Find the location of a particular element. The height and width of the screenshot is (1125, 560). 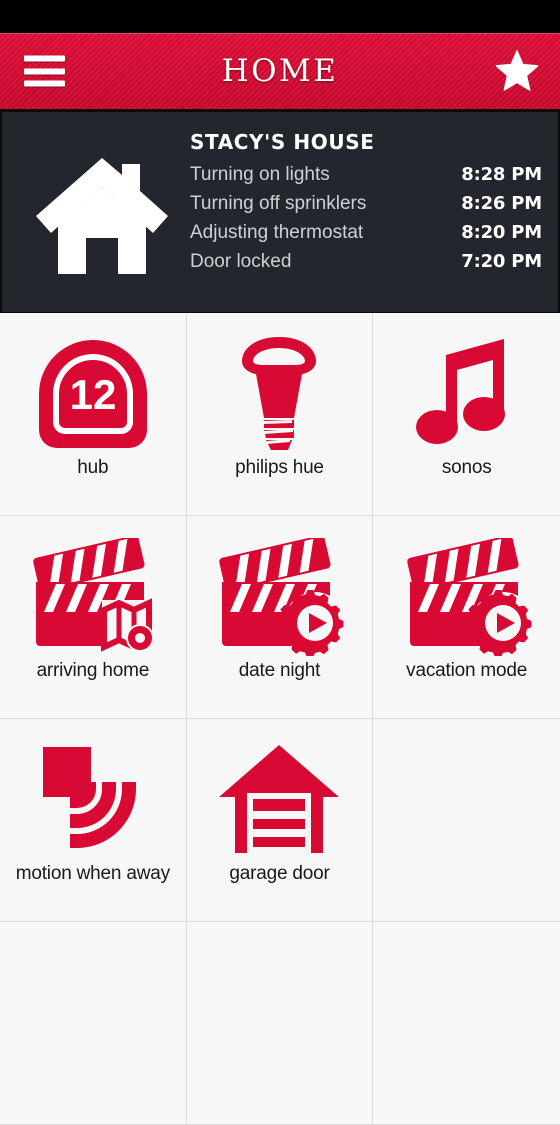

tile-label: vacation mode is located at coordinates (467, 670).